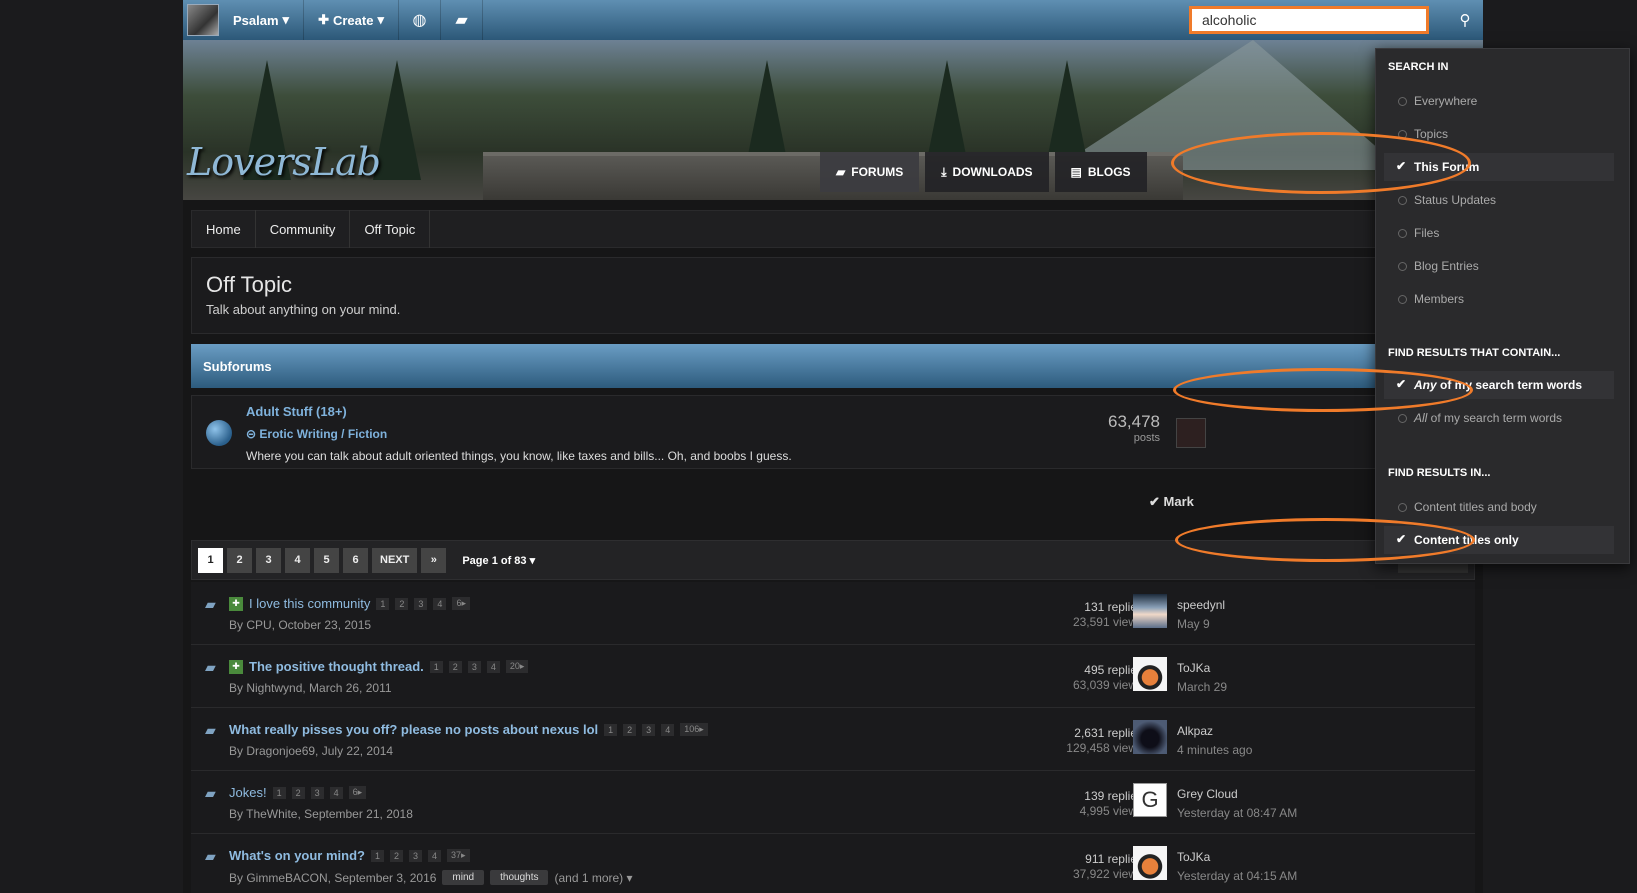 This screenshot has width=1637, height=893. What do you see at coordinates (390, 229) in the screenshot?
I see `breadcrumb-off-topic: Off Topic` at bounding box center [390, 229].